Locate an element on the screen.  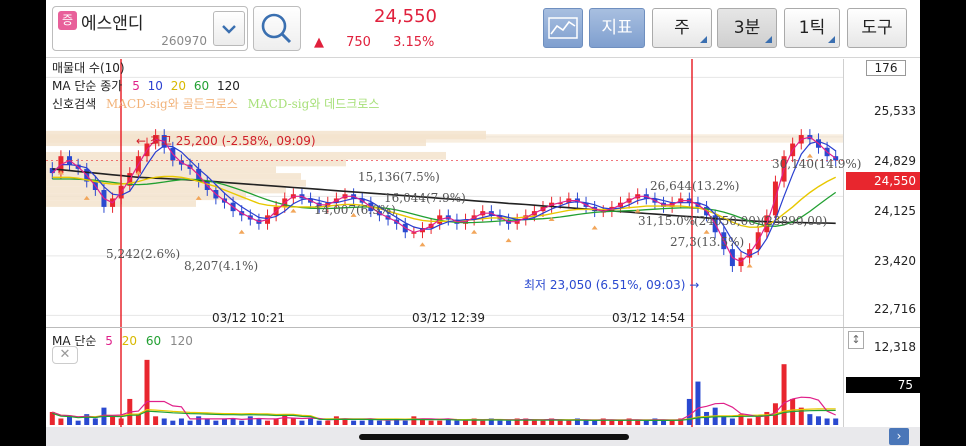
scroll-icon: ↕ is located at coordinates (856, 340).